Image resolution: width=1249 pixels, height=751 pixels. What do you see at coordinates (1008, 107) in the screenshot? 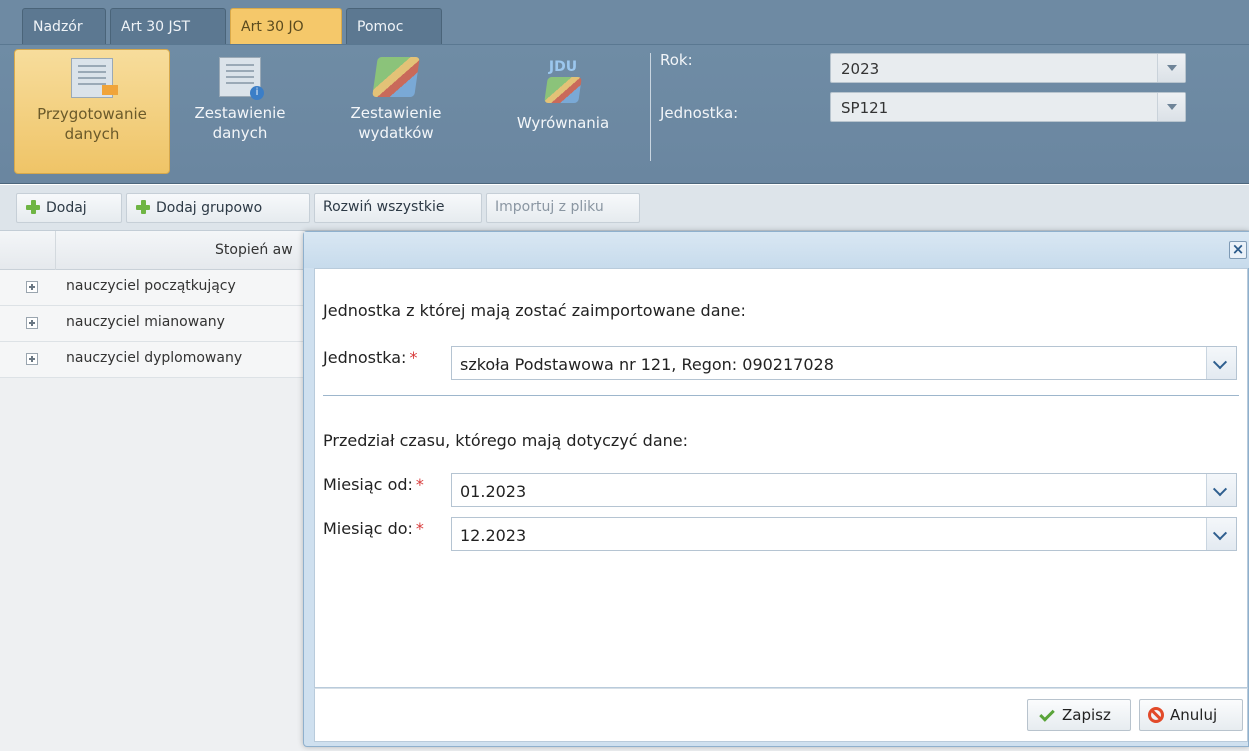
I see `jednostka-select: SP121` at bounding box center [1008, 107].